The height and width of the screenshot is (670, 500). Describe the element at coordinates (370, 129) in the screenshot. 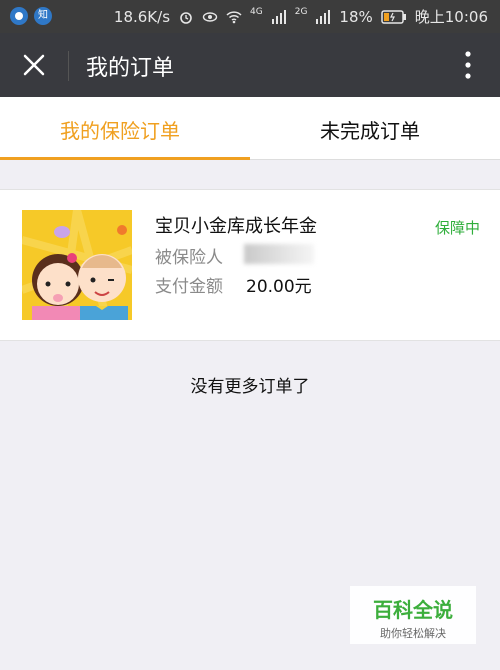

I see `tab-unfinished-orders: 未完成订单` at that location.